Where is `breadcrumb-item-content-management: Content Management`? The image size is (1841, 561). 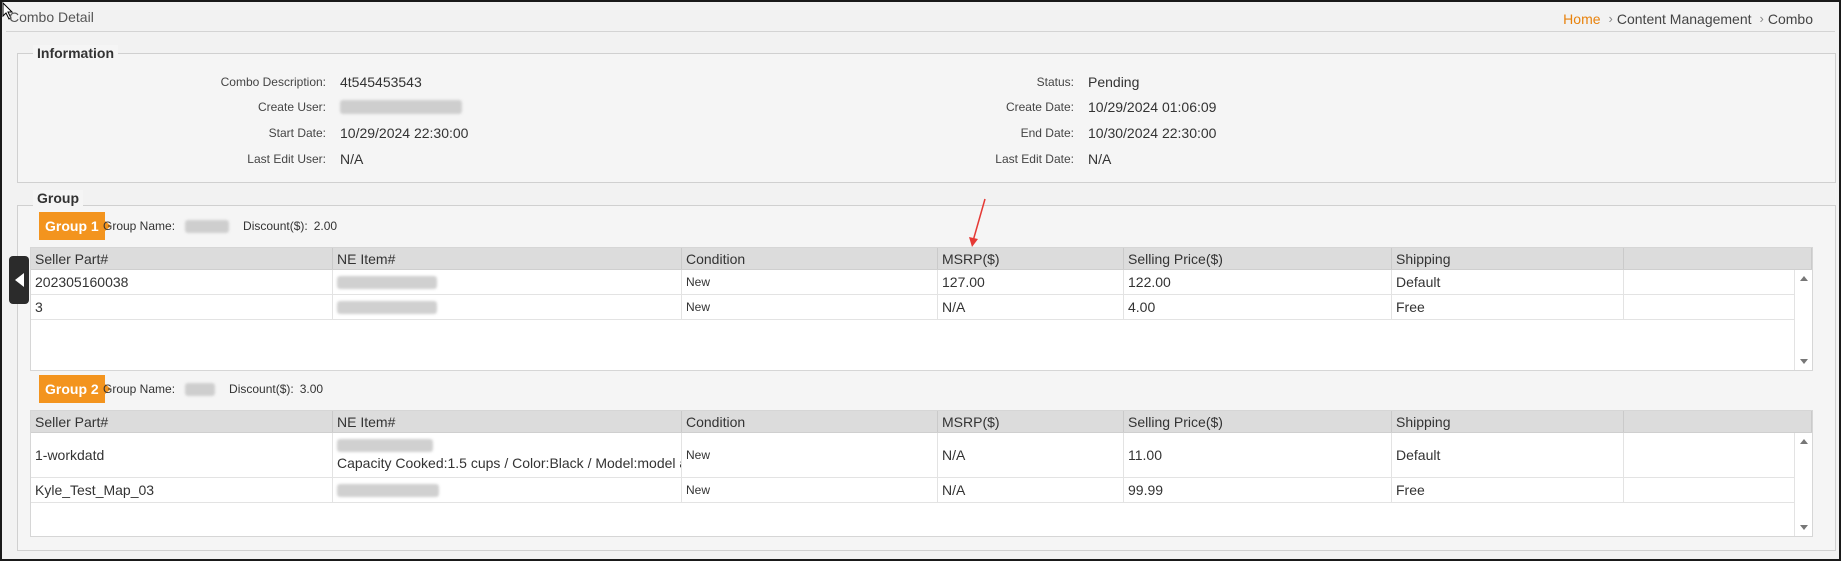 breadcrumb-item-content-management: Content Management is located at coordinates (1684, 19).